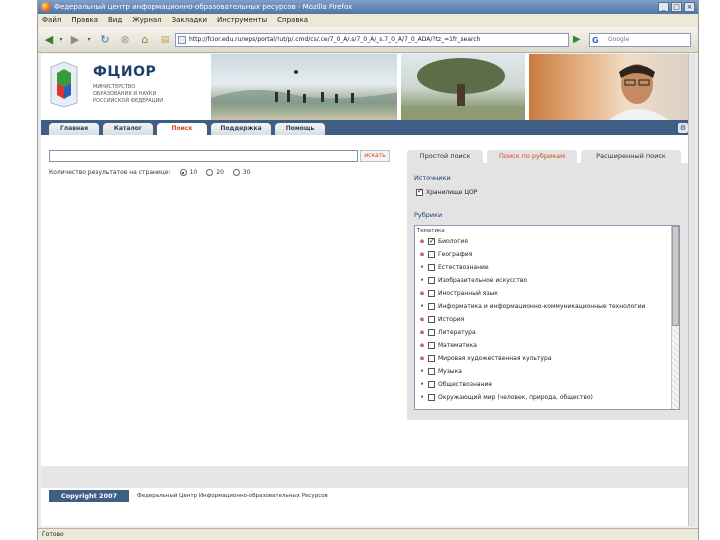 This screenshot has height=540, width=720. I want to click on rubric-label: Обществознание, so click(465, 384).